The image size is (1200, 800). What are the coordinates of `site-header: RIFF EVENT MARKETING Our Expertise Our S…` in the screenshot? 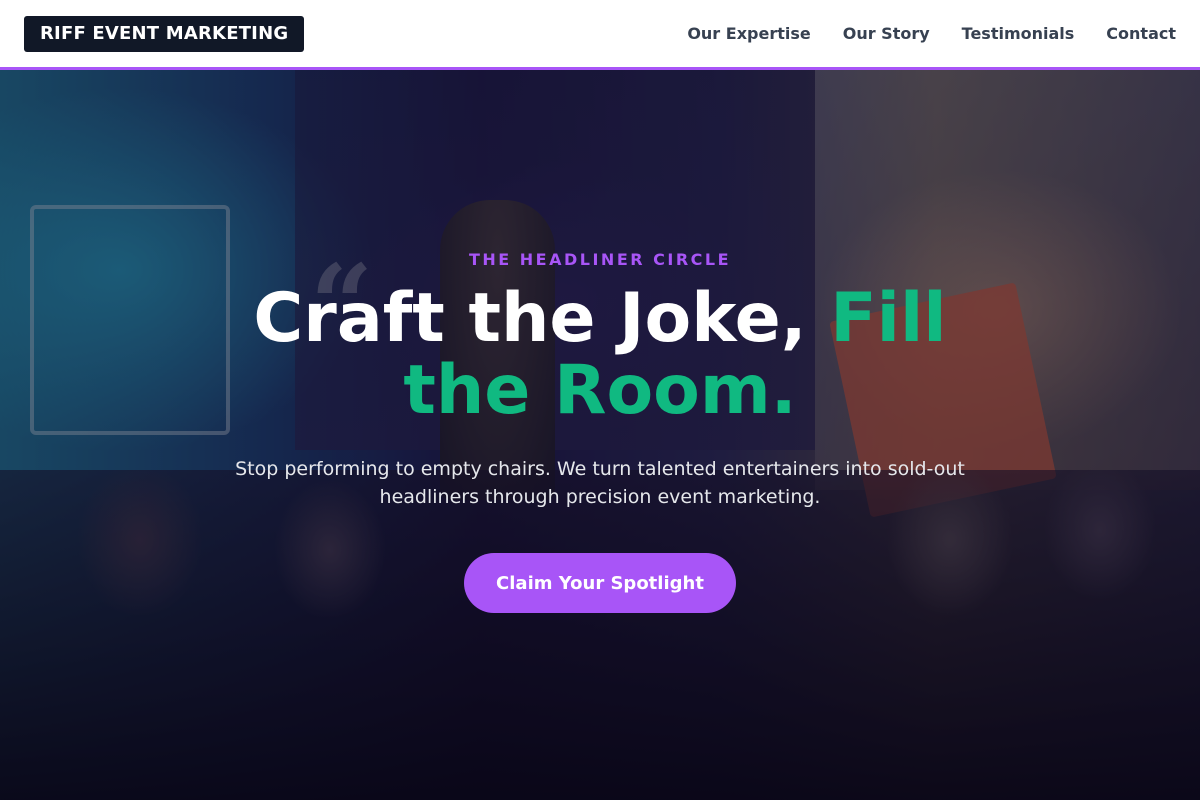 It's located at (600, 35).